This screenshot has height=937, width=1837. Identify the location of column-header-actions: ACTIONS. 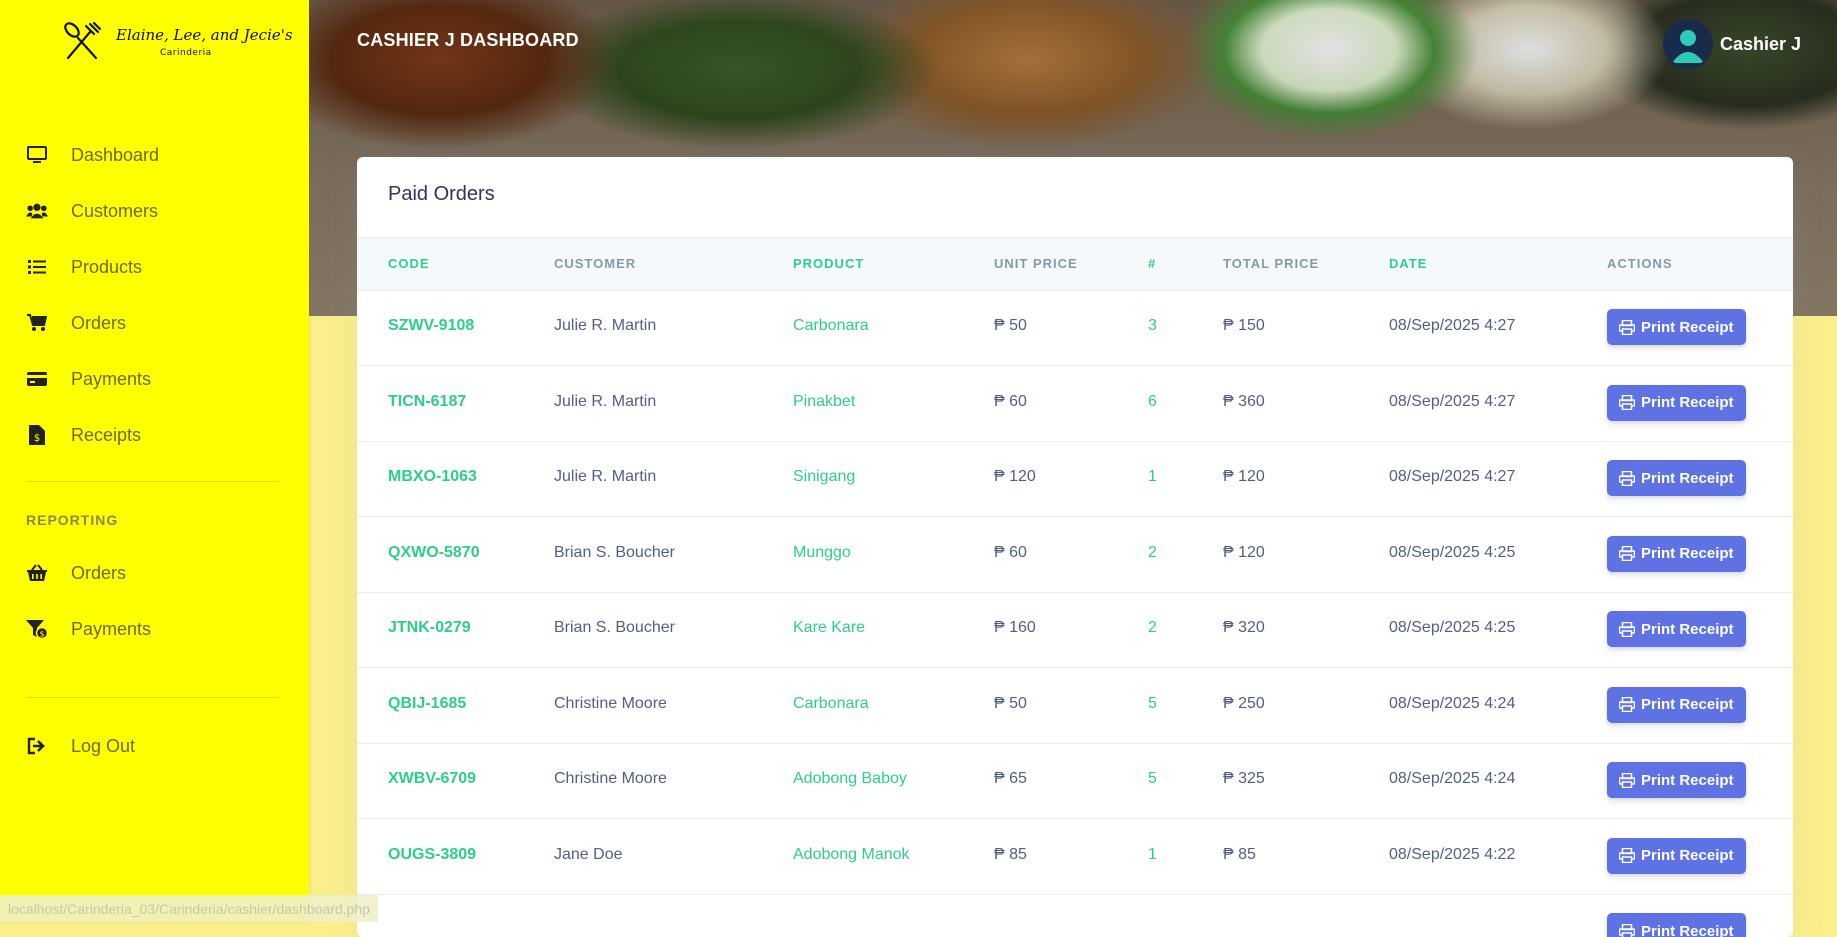
(1640, 263).